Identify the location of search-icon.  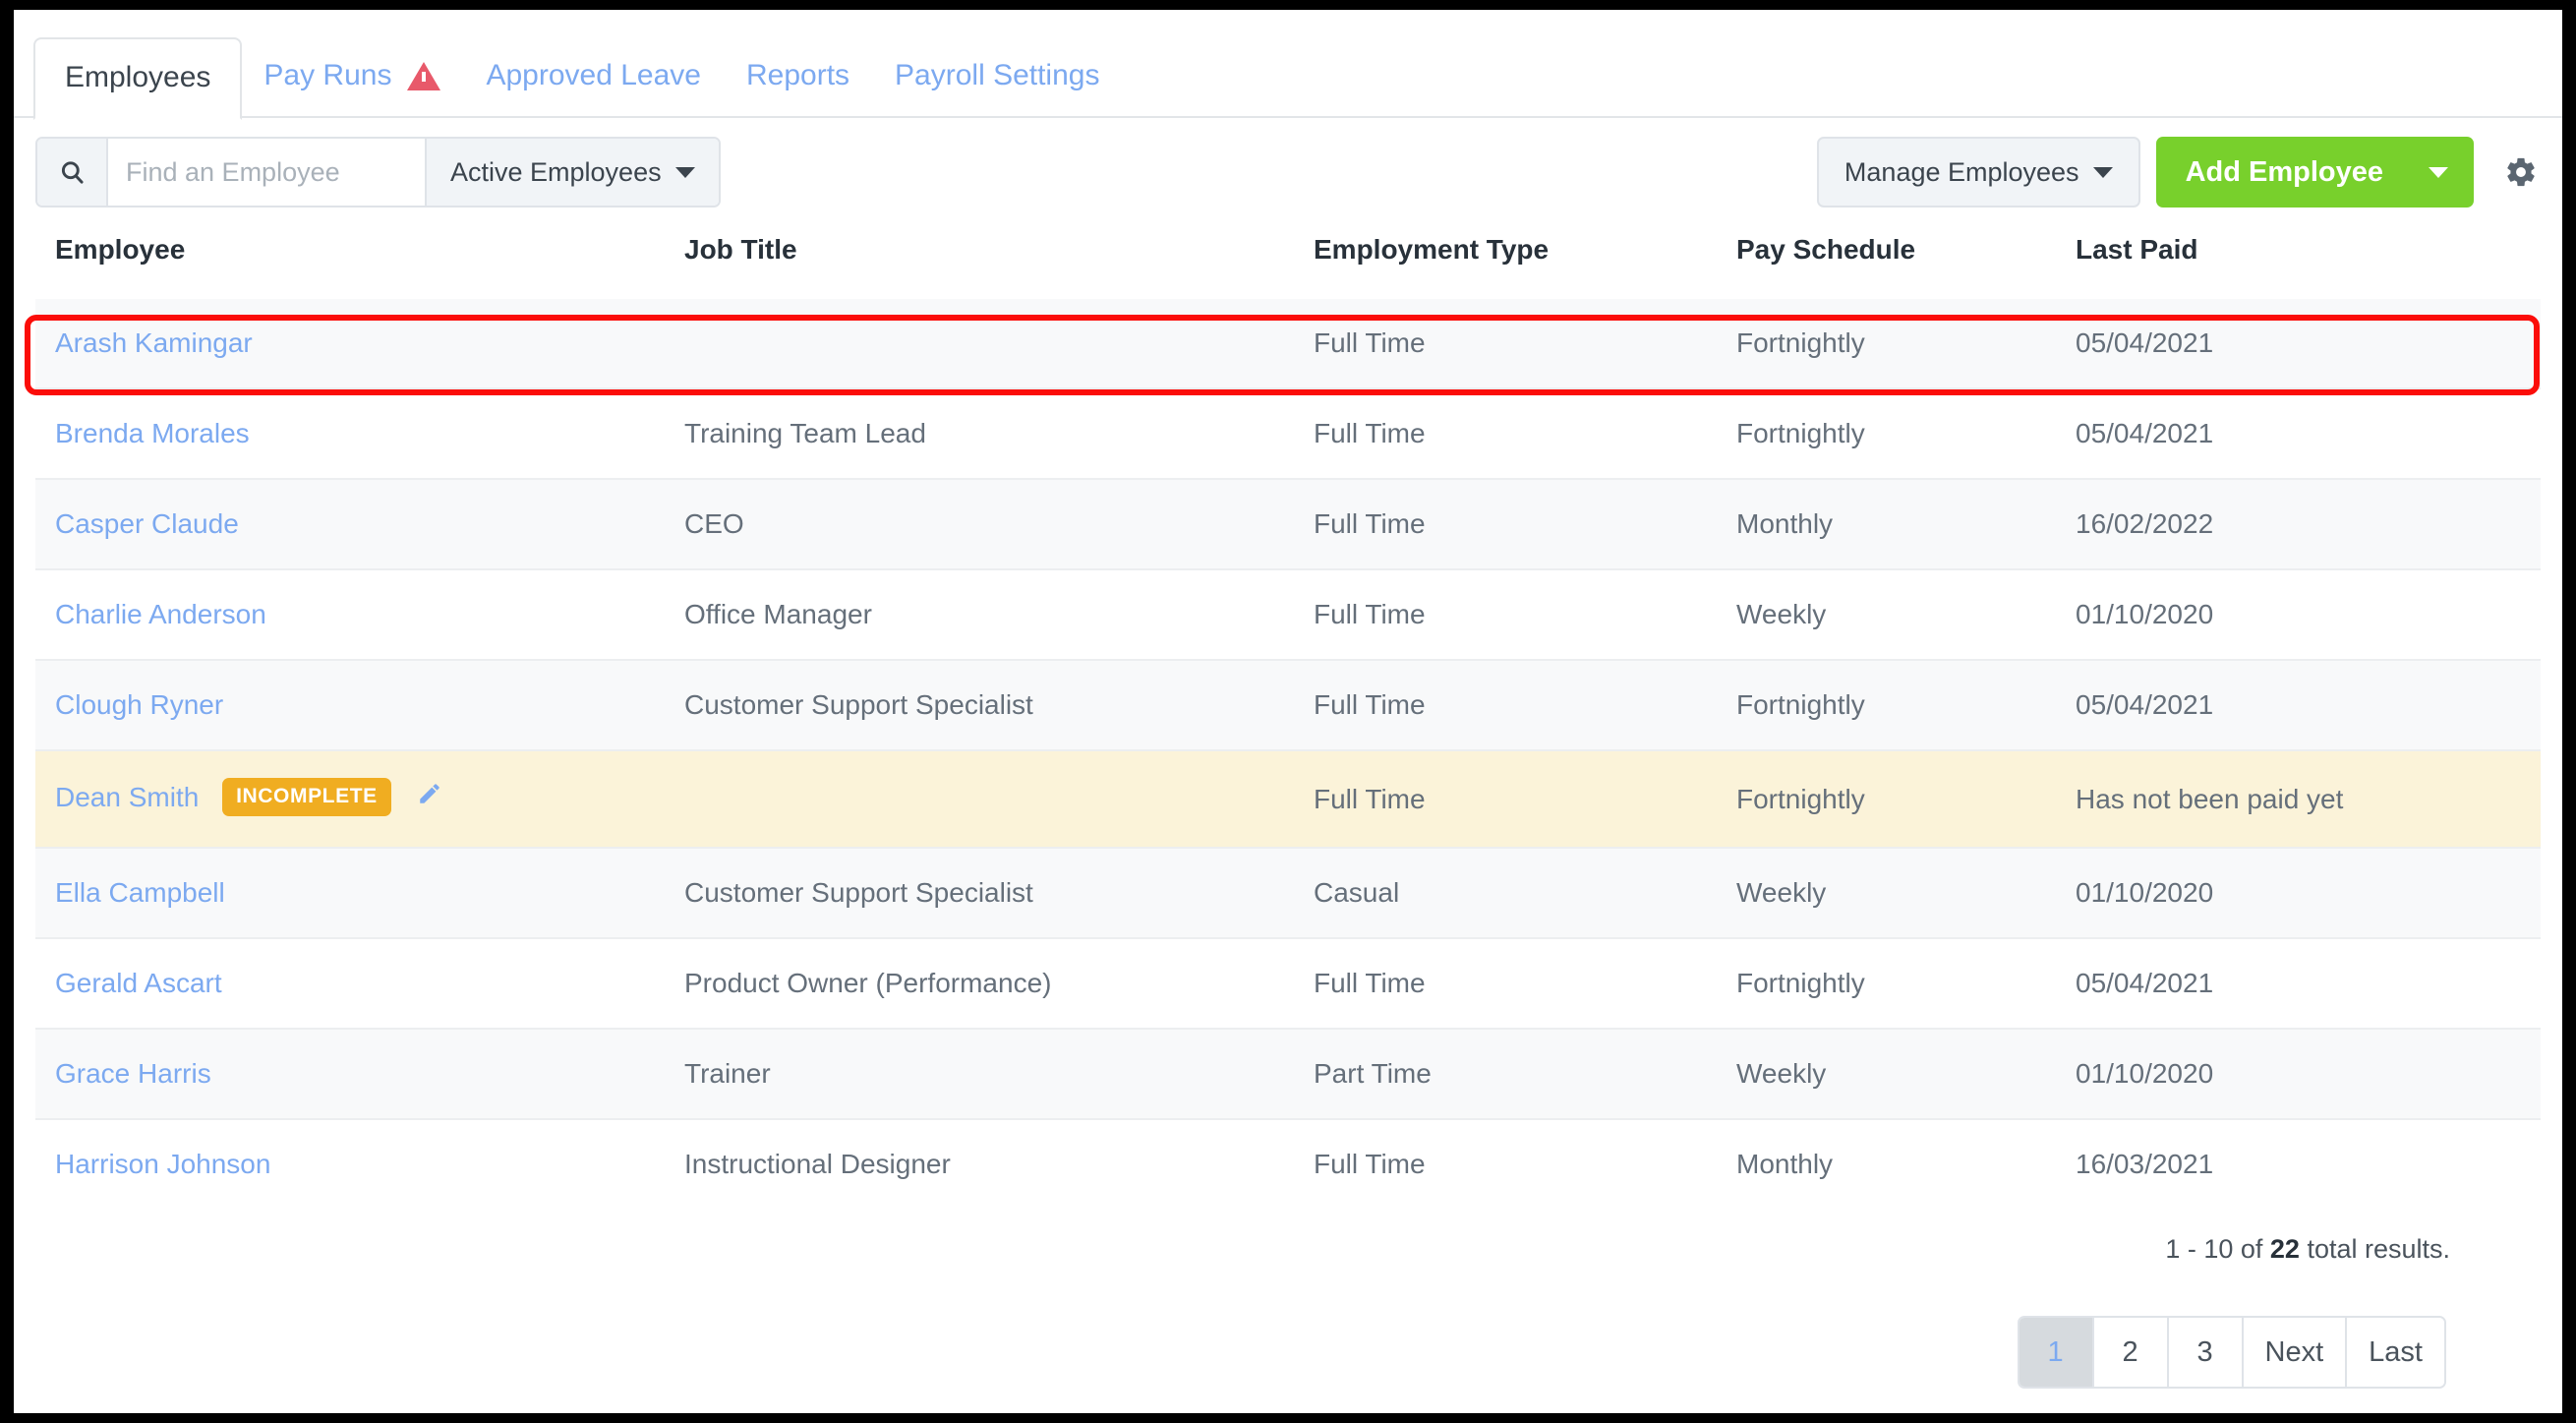
(72, 172).